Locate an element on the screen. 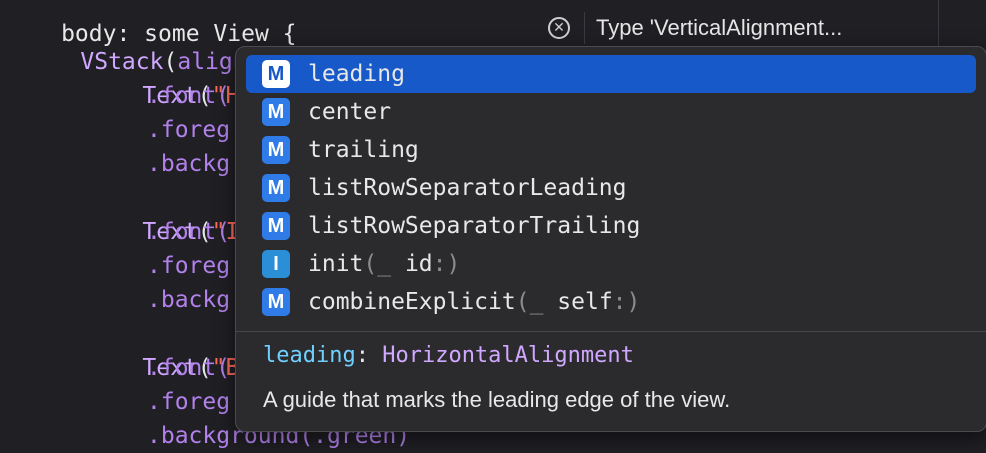 This screenshot has height=453, width=986. clear-circle-icon: ✕ is located at coordinates (559, 28).